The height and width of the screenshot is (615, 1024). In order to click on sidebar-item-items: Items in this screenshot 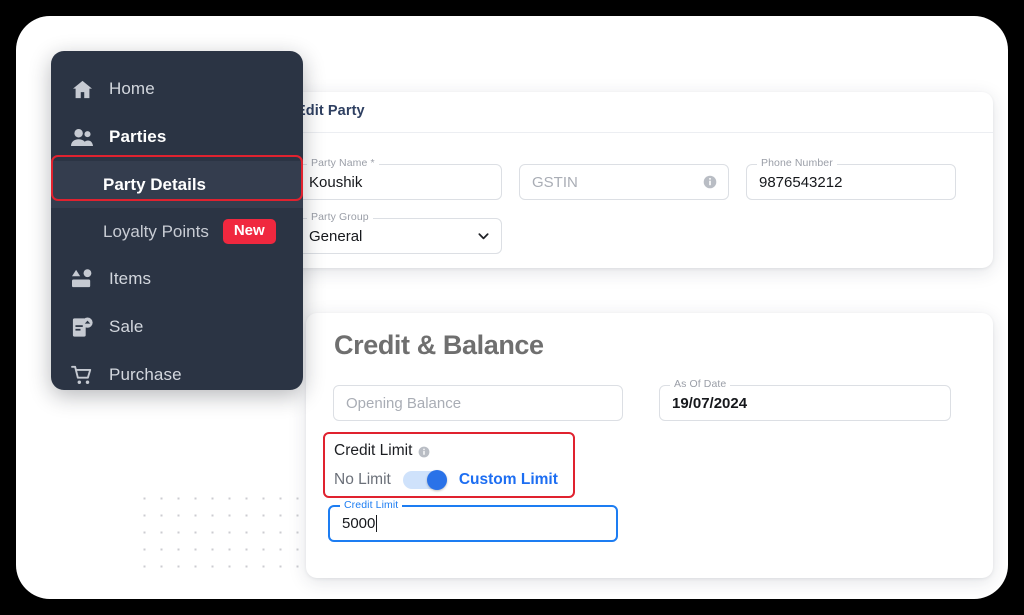, I will do `click(177, 279)`.